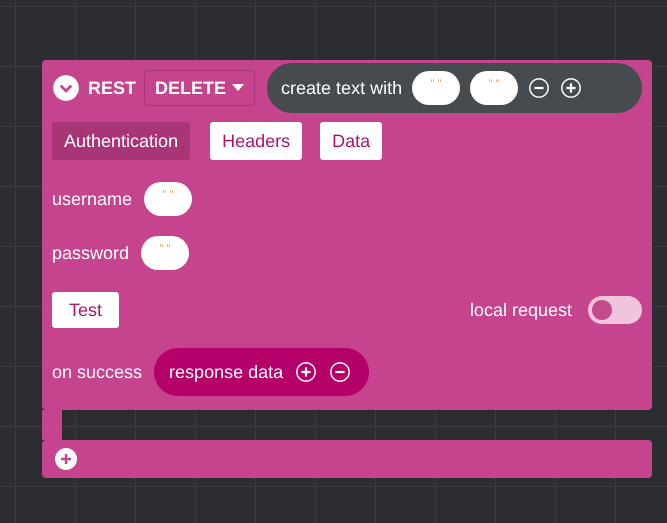  I want to click on tab: Authentication, so click(121, 141).